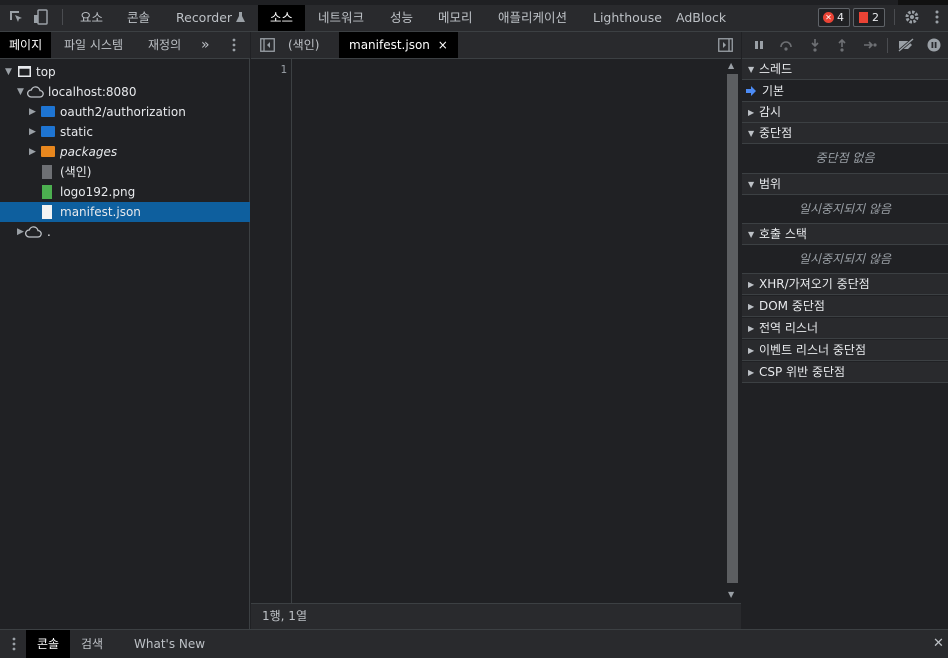 This screenshot has height=658, width=948. What do you see at coordinates (828, 17) in the screenshot?
I see `error-icon: ✕` at bounding box center [828, 17].